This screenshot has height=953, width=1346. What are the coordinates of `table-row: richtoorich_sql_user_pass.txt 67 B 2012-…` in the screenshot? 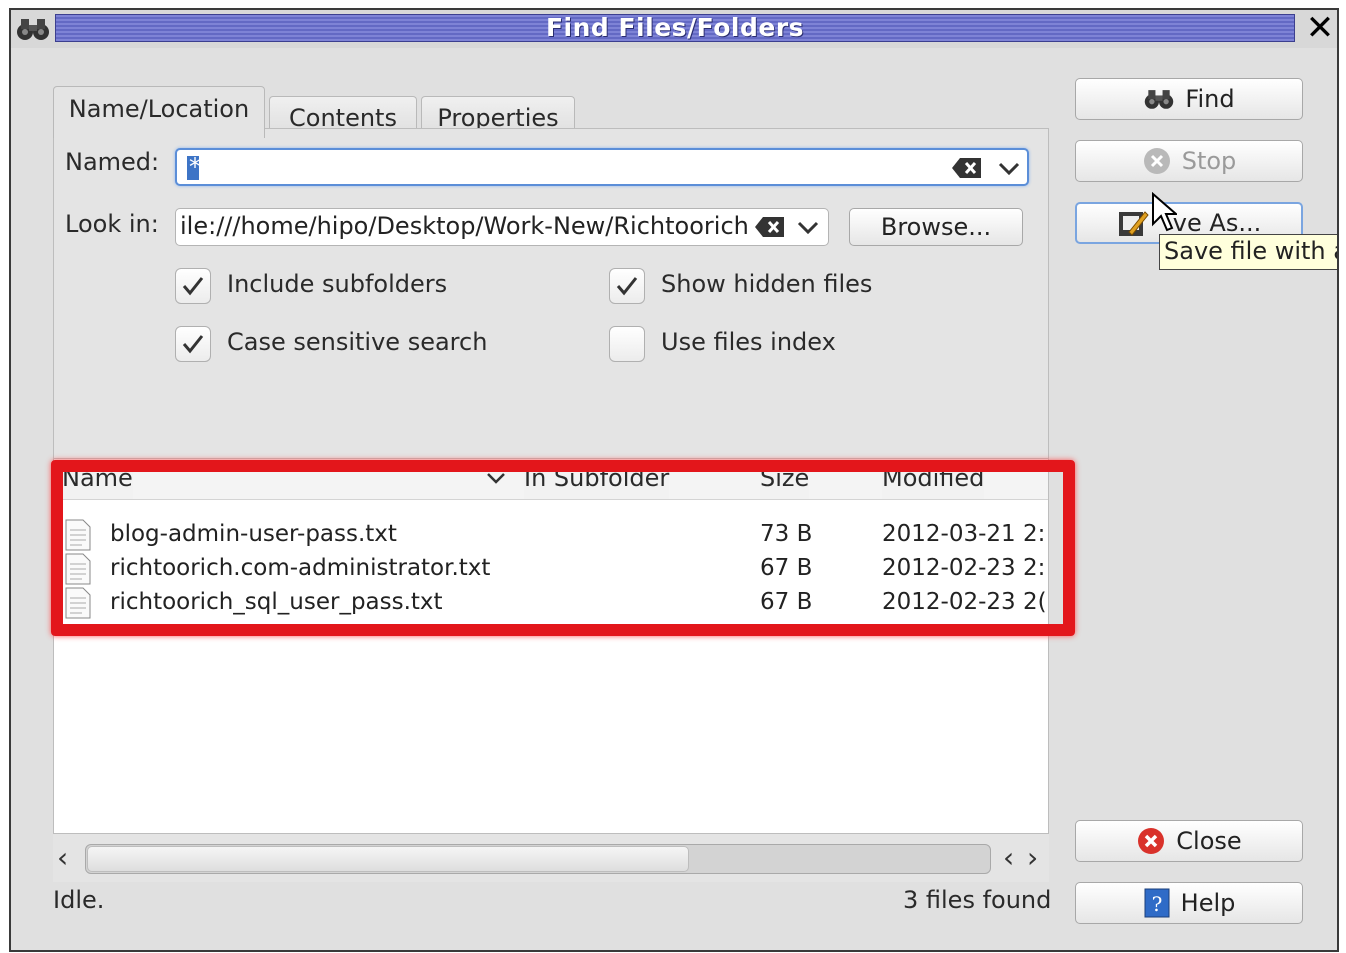 It's located at (551, 602).